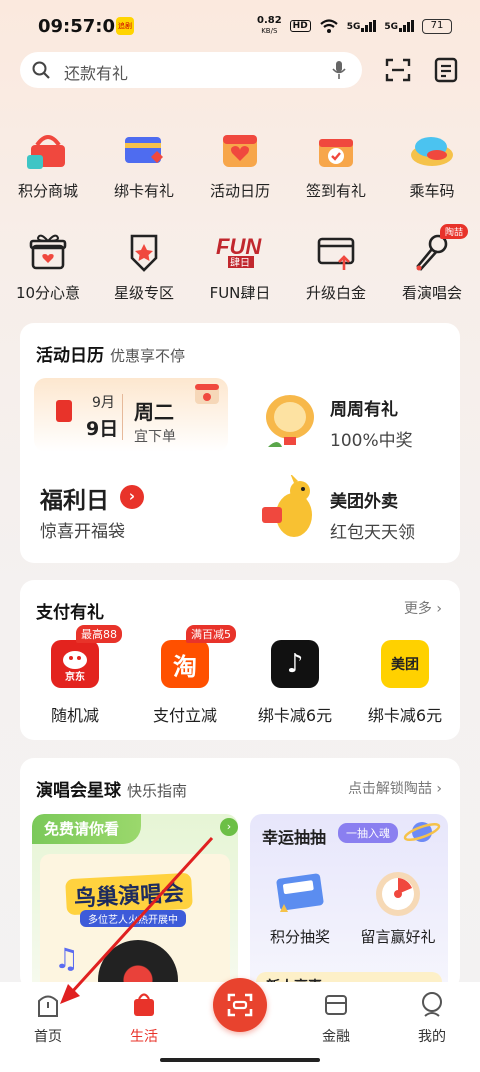 The width and height of the screenshot is (480, 1072). What do you see at coordinates (372, 533) in the screenshot?
I see `promo-subtitle: 红包天天领` at bounding box center [372, 533].